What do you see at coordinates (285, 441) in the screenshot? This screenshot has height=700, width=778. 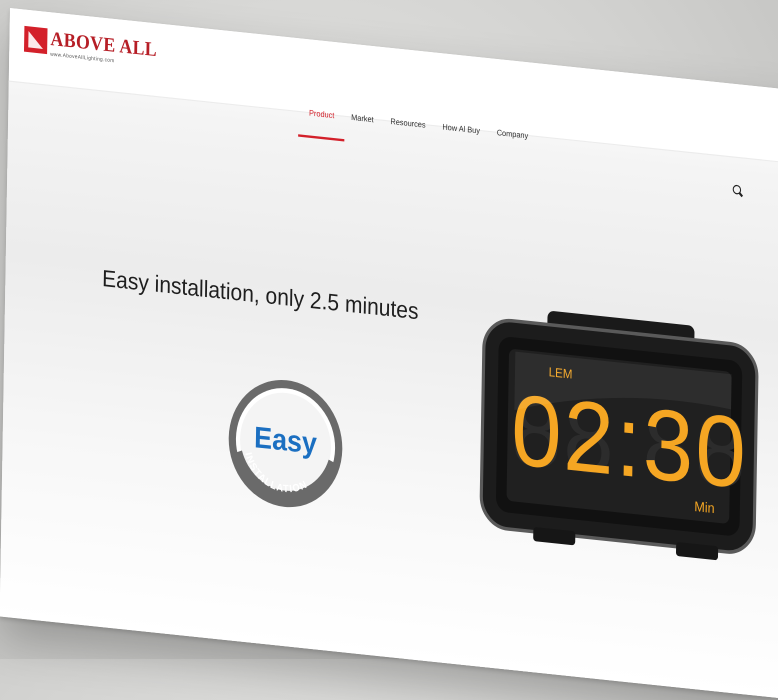 I see `badge-word: Easy` at bounding box center [285, 441].